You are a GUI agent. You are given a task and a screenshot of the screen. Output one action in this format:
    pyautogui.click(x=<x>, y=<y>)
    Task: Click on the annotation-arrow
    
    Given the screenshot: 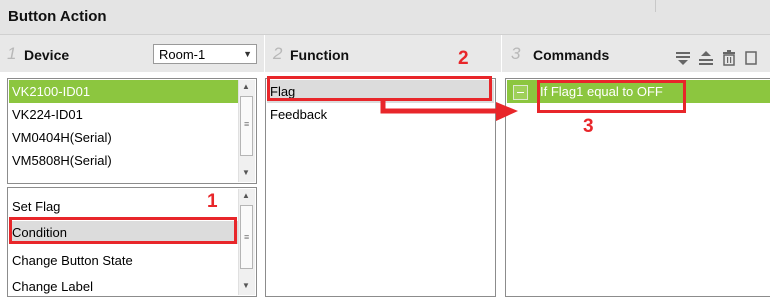 What is the action you would take?
    pyautogui.click(x=449, y=111)
    